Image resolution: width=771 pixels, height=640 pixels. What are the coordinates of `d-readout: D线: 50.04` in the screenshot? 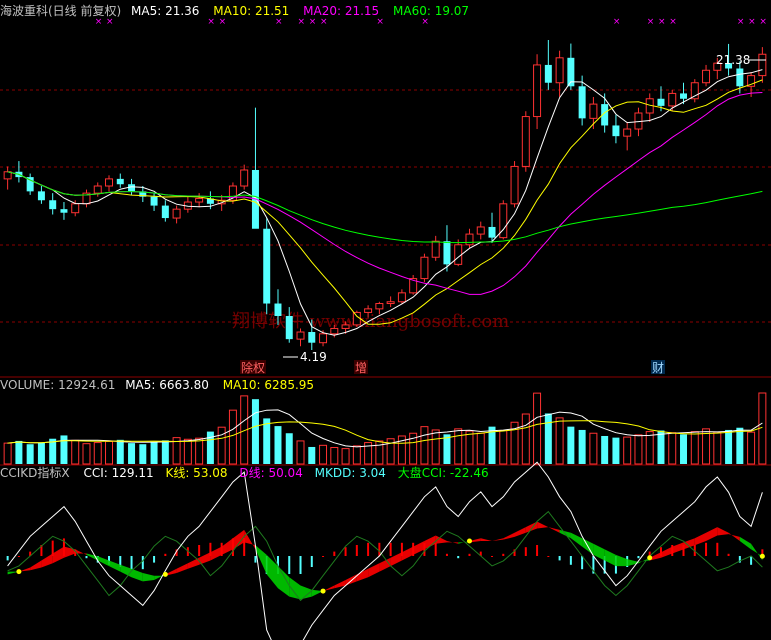 It's located at (270, 473).